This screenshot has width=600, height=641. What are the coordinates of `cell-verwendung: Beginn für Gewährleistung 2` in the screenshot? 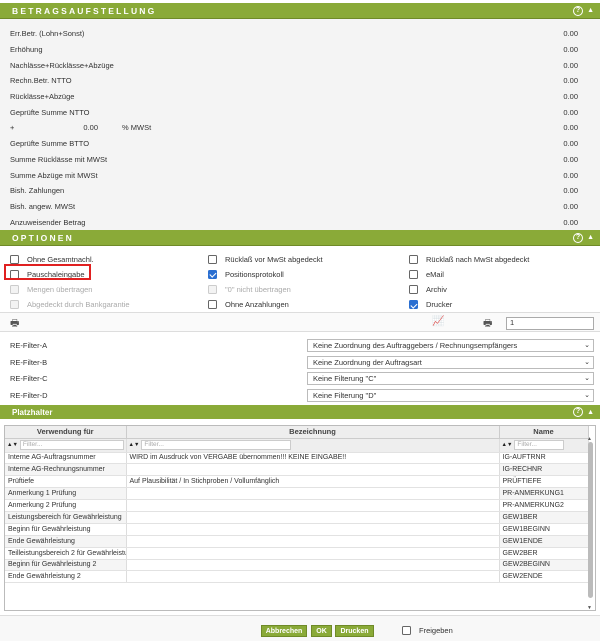 It's located at (66, 565).